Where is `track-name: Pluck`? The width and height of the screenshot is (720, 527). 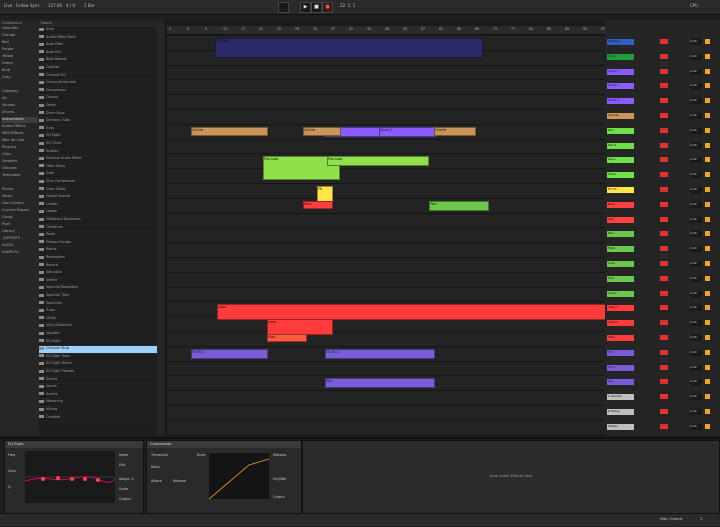
track-name: Pluck is located at coordinates (620, 175).